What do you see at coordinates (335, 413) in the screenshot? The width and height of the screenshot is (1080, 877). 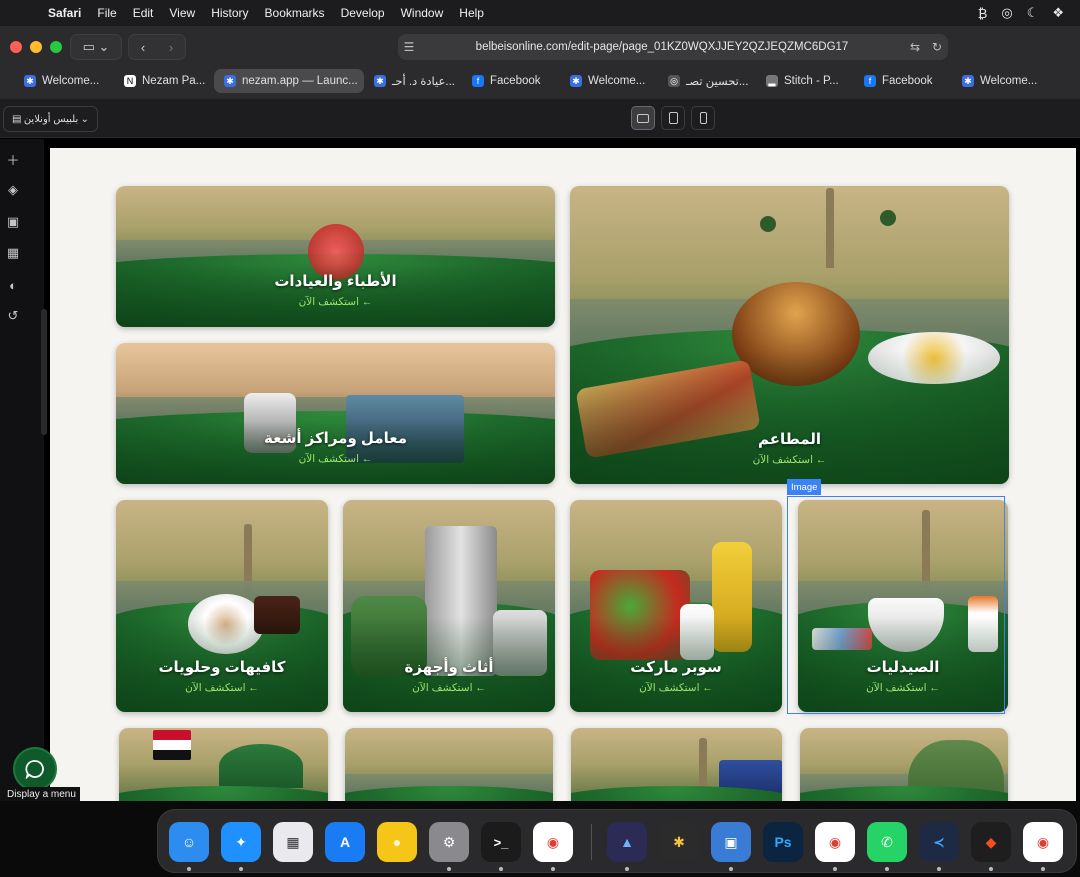 I see `category-card-labs: معامل ومراكز أشعة استكشف الآن ←` at bounding box center [335, 413].